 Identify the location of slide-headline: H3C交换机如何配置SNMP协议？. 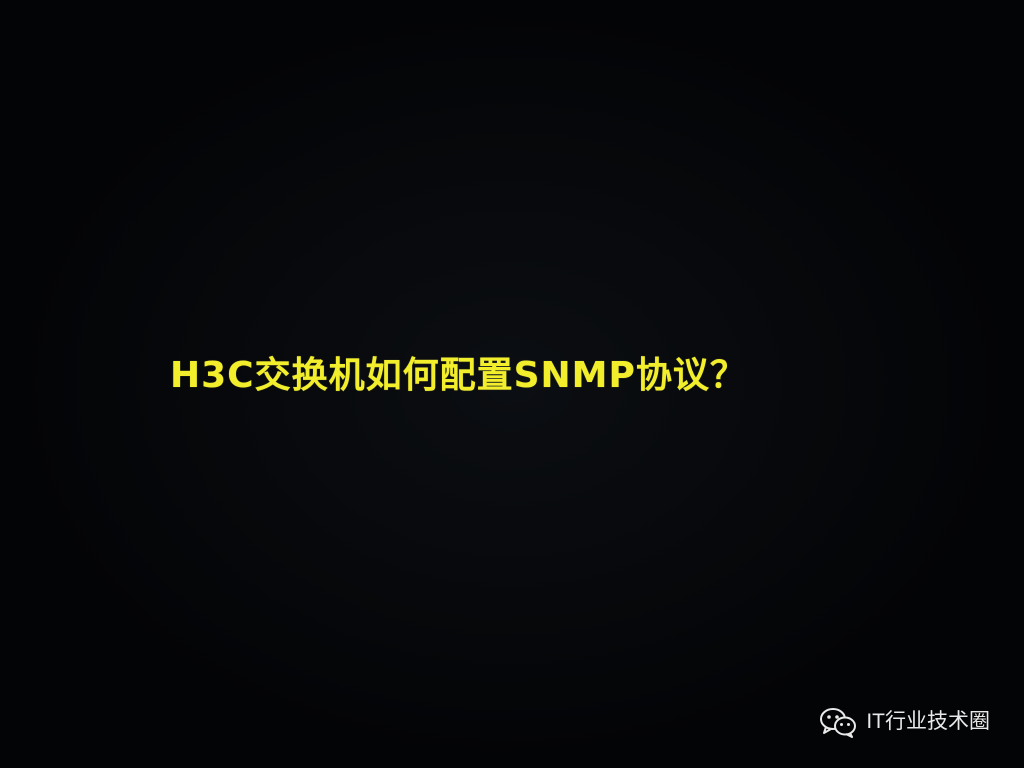
(458, 375).